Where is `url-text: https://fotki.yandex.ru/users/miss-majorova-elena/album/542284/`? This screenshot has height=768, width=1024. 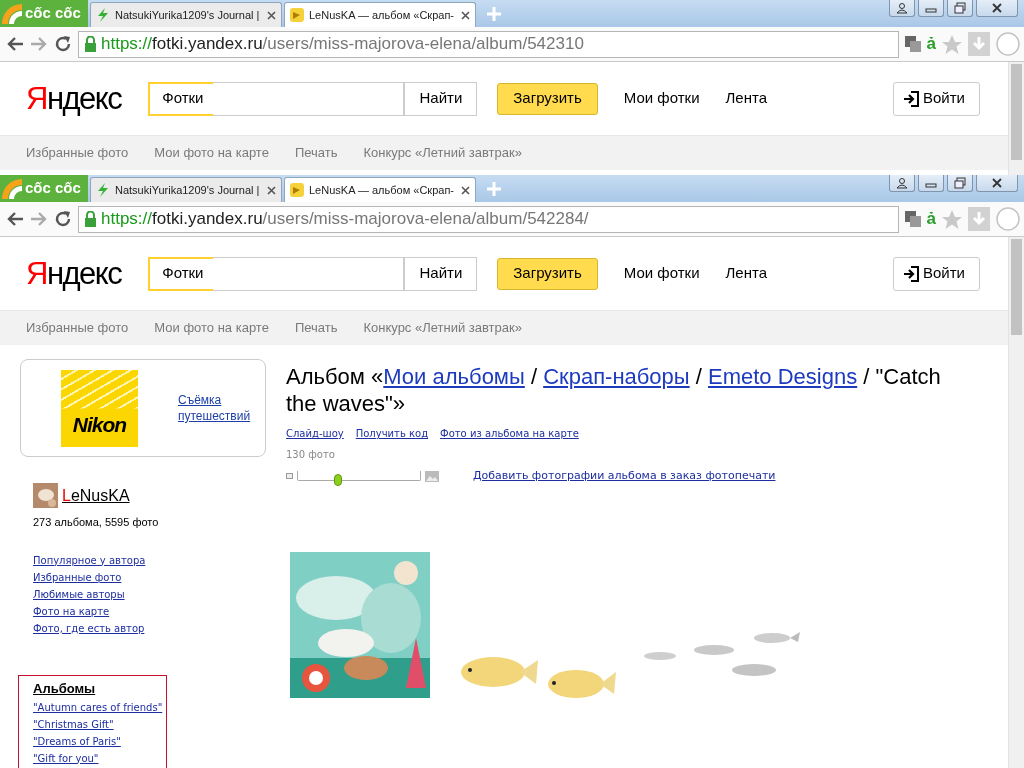
url-text: https://fotki.yandex.ru/users/miss-majorova-elena/album/542284/ is located at coordinates (345, 219).